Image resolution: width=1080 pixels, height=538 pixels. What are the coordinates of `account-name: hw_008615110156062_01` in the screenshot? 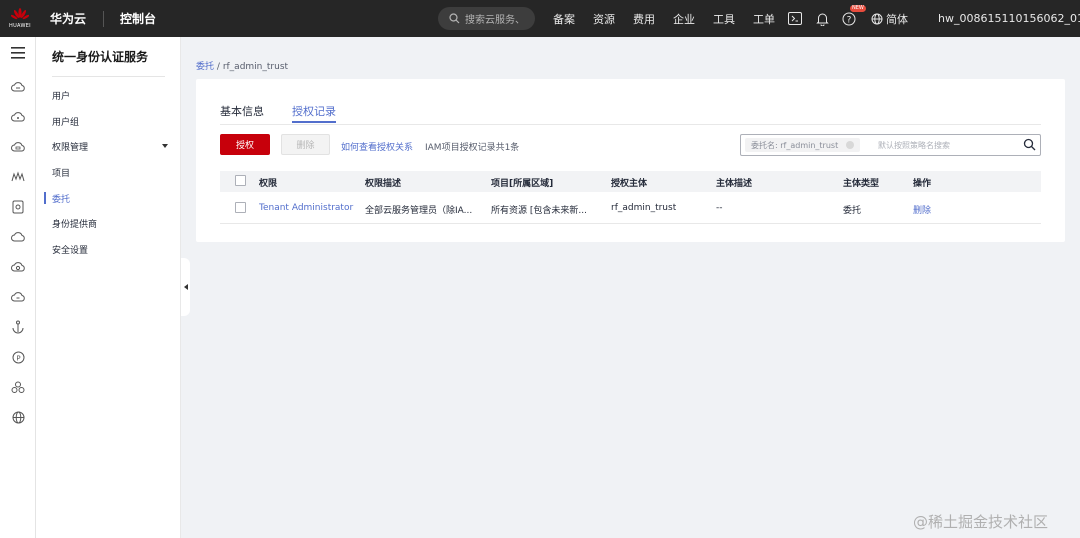 It's located at (1009, 18).